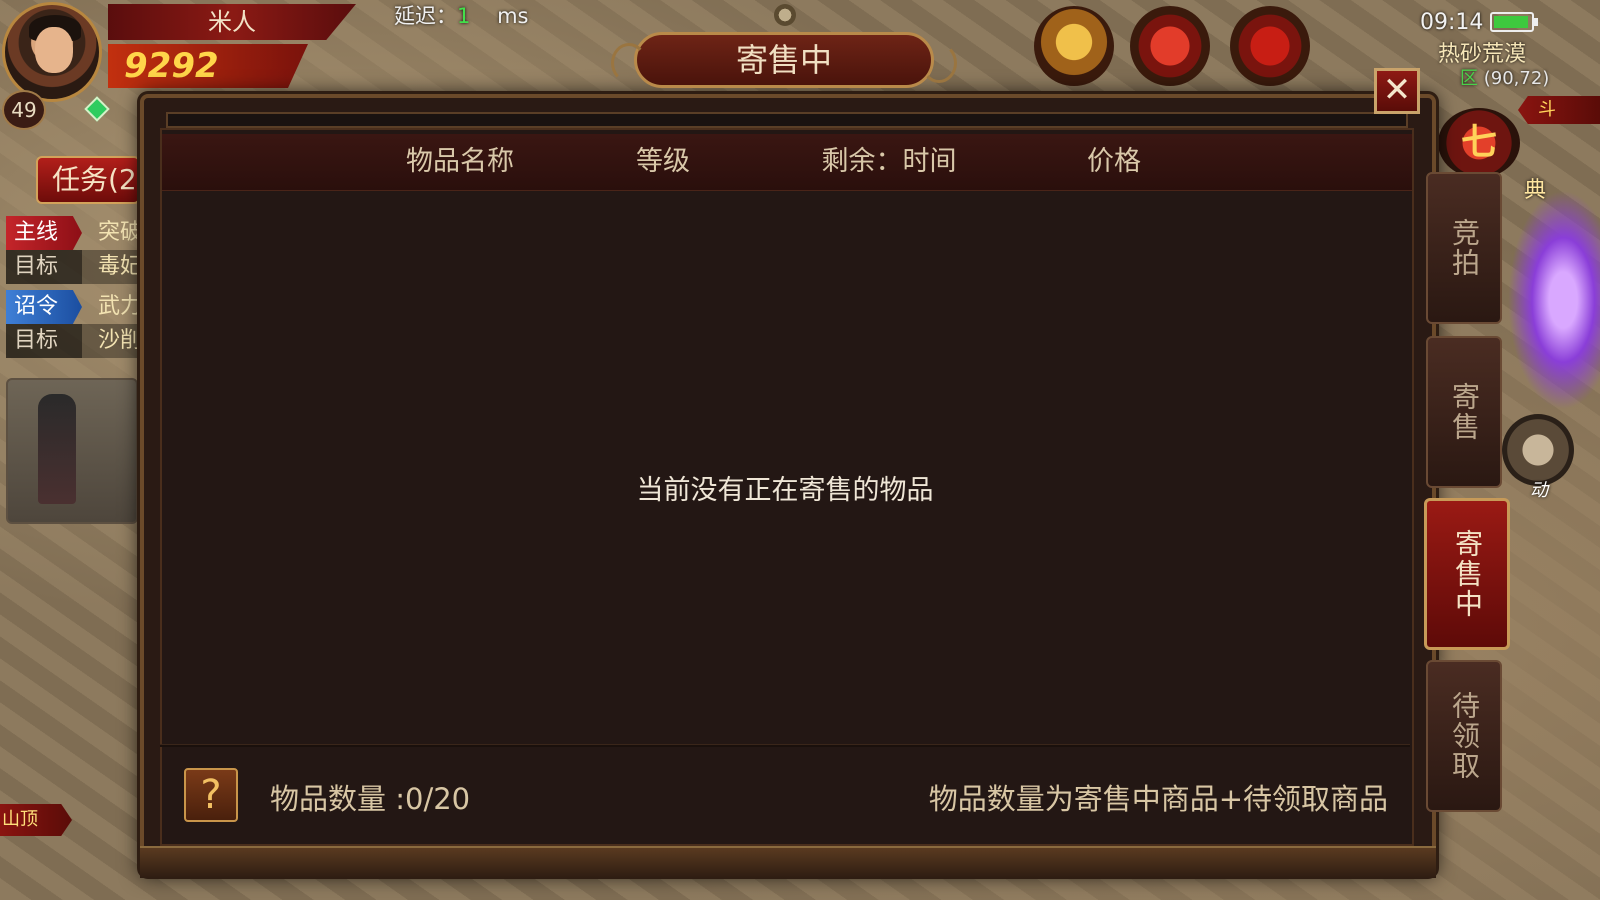  What do you see at coordinates (663, 161) in the screenshot?
I see `column-level: 等级` at bounding box center [663, 161].